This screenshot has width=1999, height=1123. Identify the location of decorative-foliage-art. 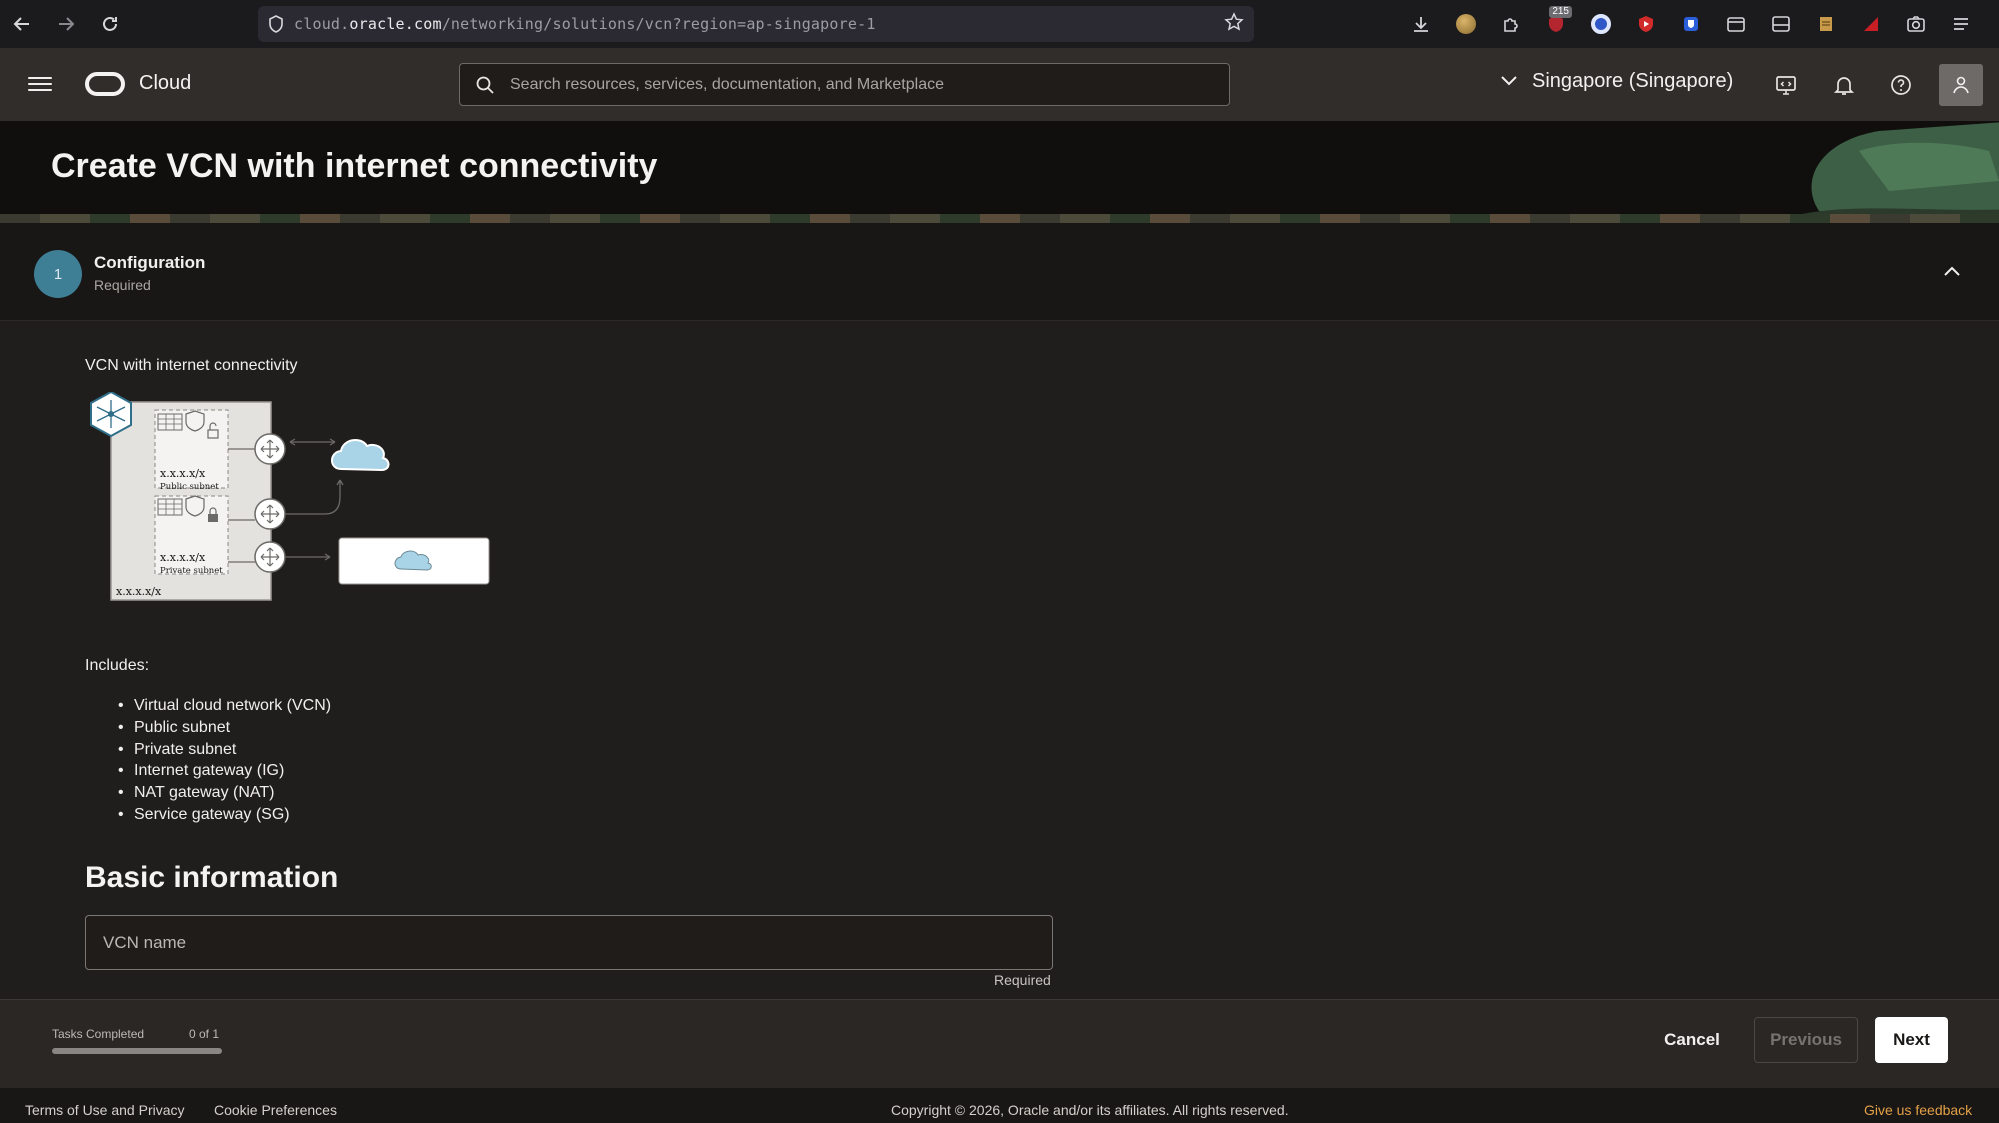
(1894, 171).